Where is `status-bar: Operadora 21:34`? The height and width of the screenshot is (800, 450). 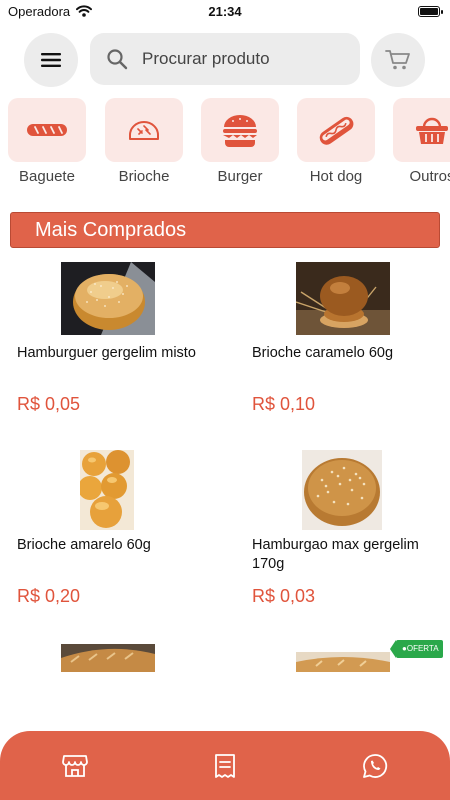 status-bar: Operadora 21:34 is located at coordinates (225, 12).